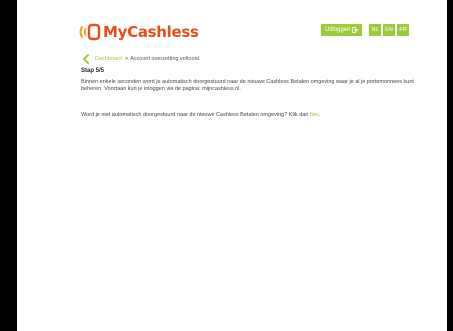 This screenshot has width=453, height=331. What do you see at coordinates (403, 30) in the screenshot?
I see `language-fr-button: FR` at bounding box center [403, 30].